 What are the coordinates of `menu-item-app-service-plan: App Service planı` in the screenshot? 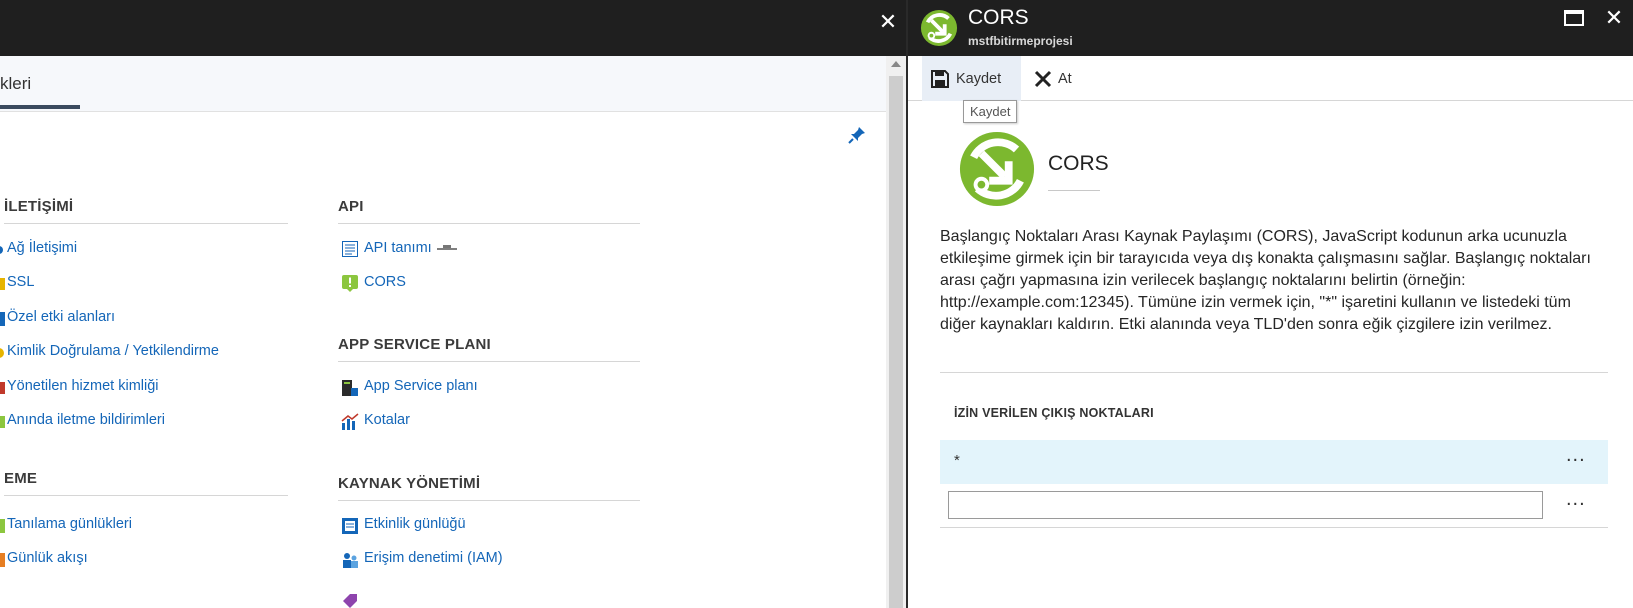 It's located at (421, 386).